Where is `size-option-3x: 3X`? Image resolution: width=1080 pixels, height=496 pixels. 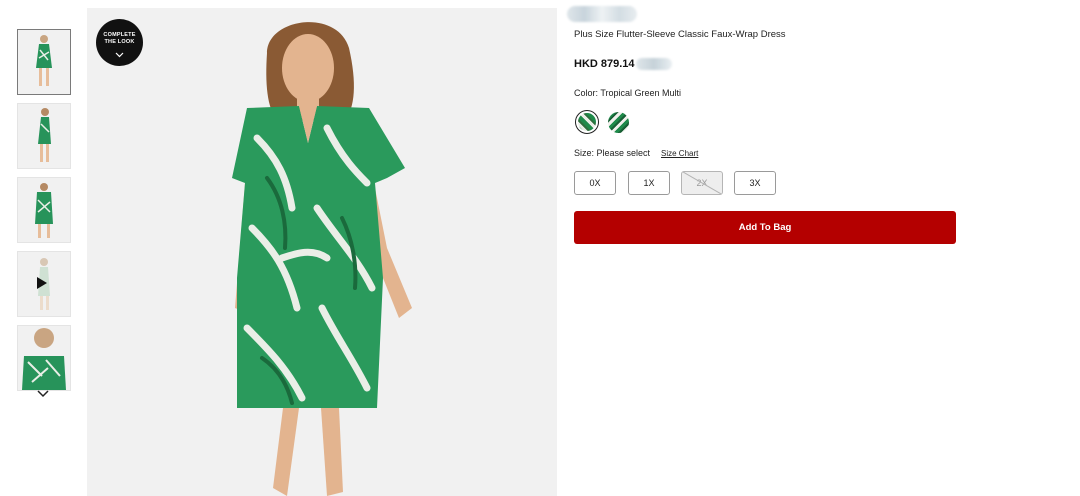
size-option-3x: 3X is located at coordinates (755, 183).